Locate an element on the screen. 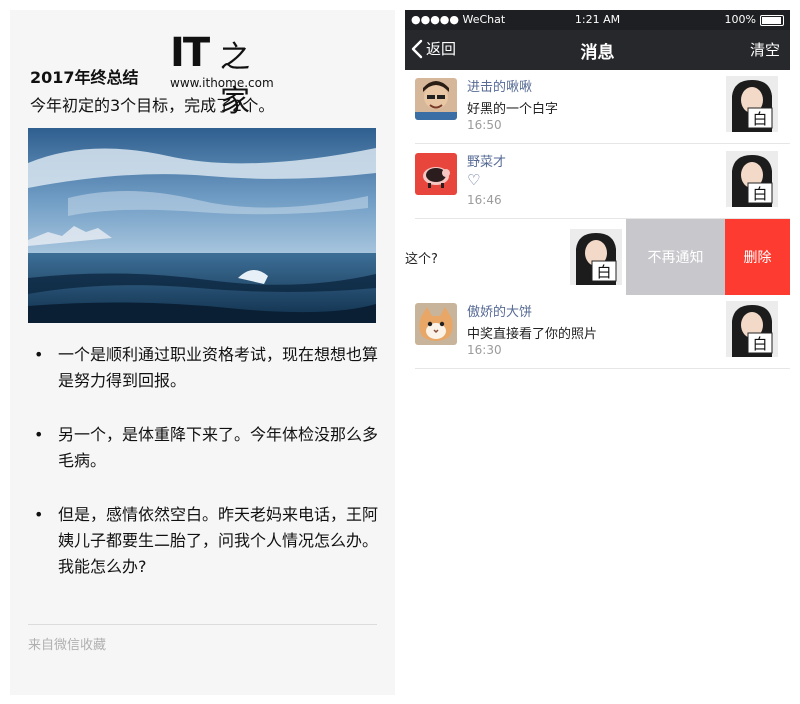 The height and width of the screenshot is (704, 800). like-heart-icon: ♡ is located at coordinates (474, 180).